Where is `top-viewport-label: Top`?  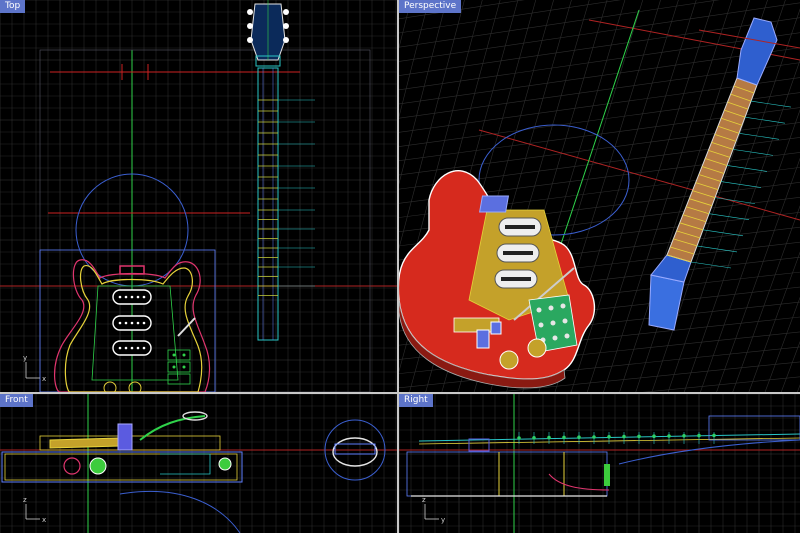 top-viewport-label: Top is located at coordinates (13, 6).